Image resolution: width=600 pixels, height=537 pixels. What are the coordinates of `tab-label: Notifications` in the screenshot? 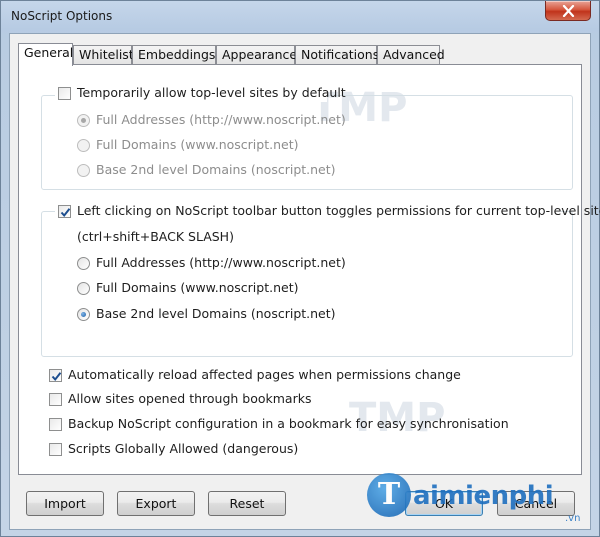 It's located at (340, 54).